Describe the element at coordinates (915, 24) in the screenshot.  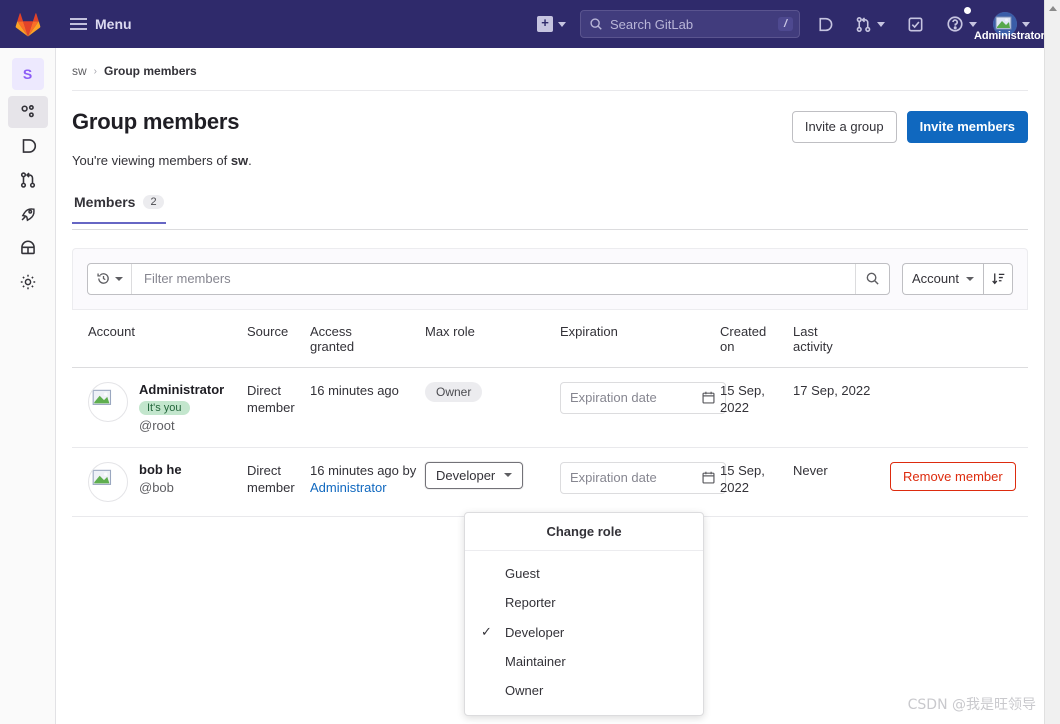
I see `todos-nav-button` at that location.